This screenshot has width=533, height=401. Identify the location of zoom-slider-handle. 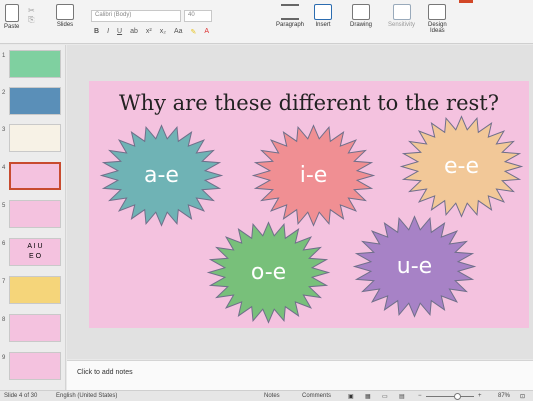
(457, 396).